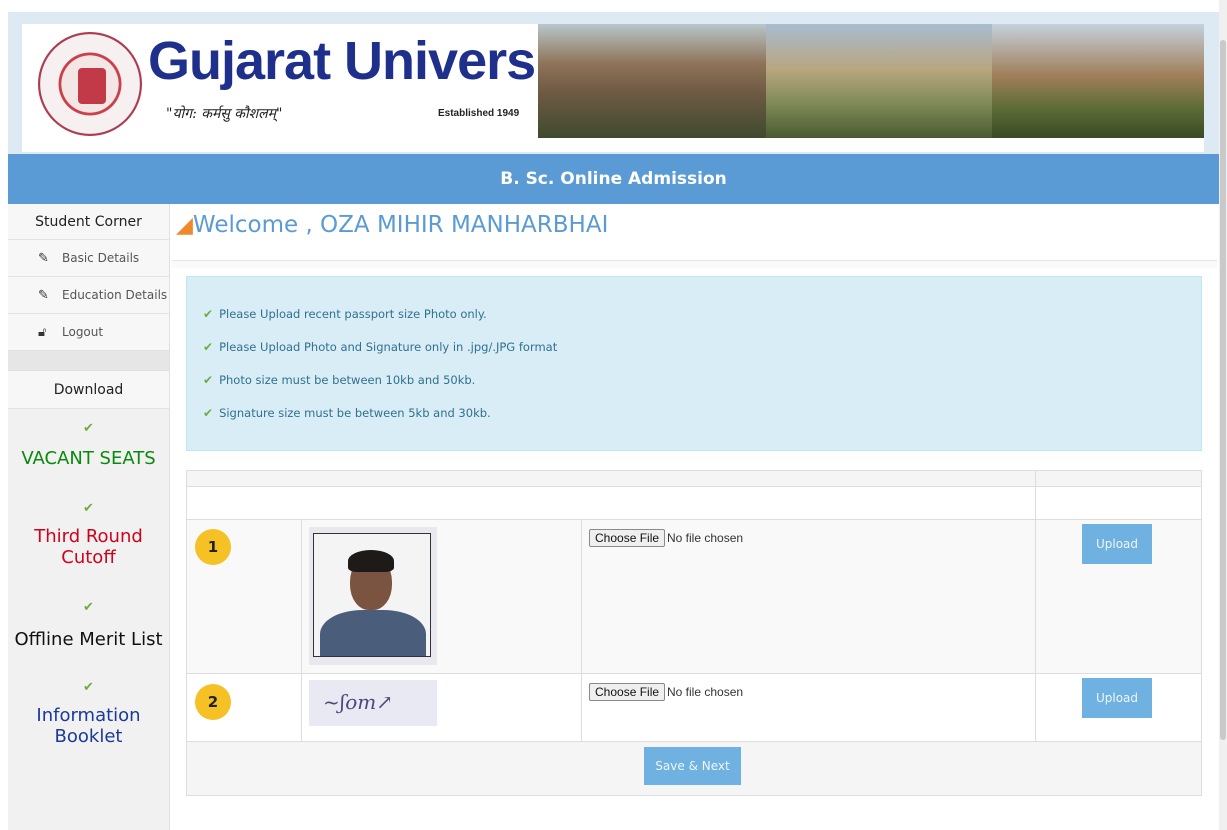  What do you see at coordinates (692, 766) in the screenshot?
I see `save-next-button: Save & Next` at bounding box center [692, 766].